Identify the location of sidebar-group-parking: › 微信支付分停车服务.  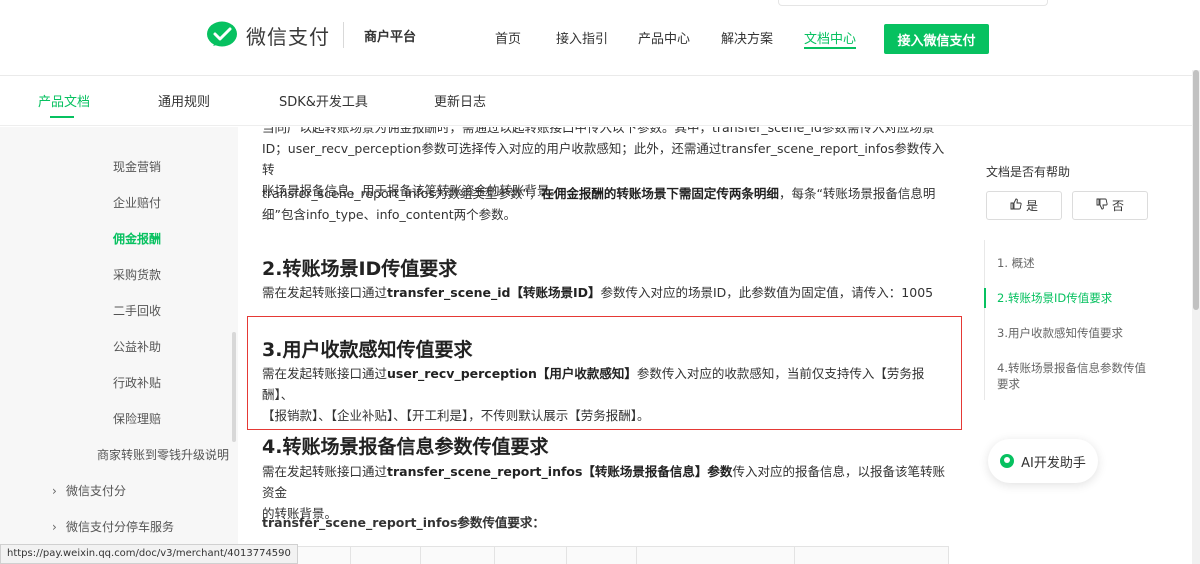
(113, 526).